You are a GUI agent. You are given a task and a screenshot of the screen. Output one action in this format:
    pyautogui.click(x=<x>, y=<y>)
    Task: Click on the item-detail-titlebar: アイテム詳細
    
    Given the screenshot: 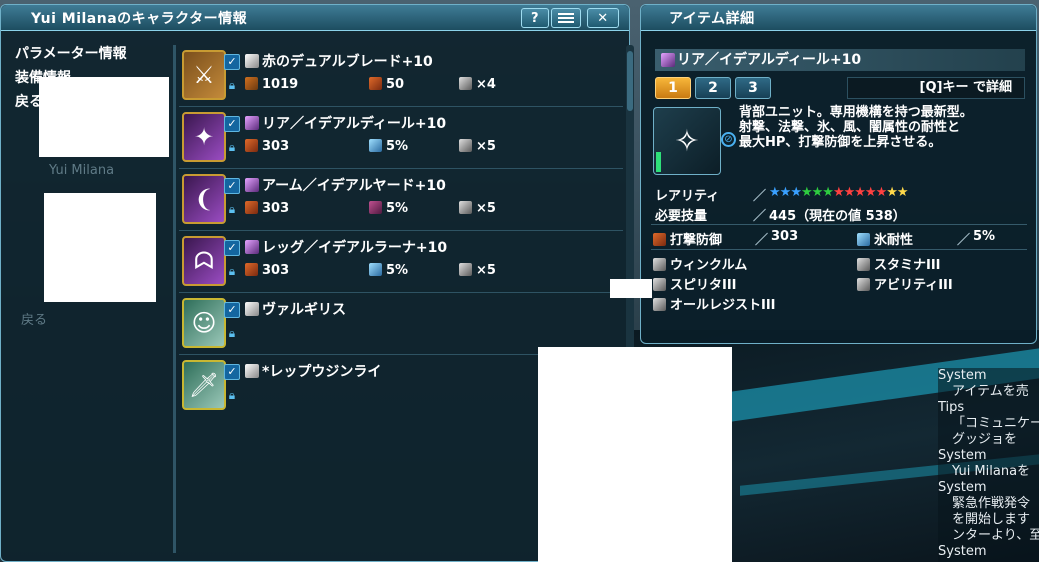 What is the action you would take?
    pyautogui.click(x=838, y=18)
    